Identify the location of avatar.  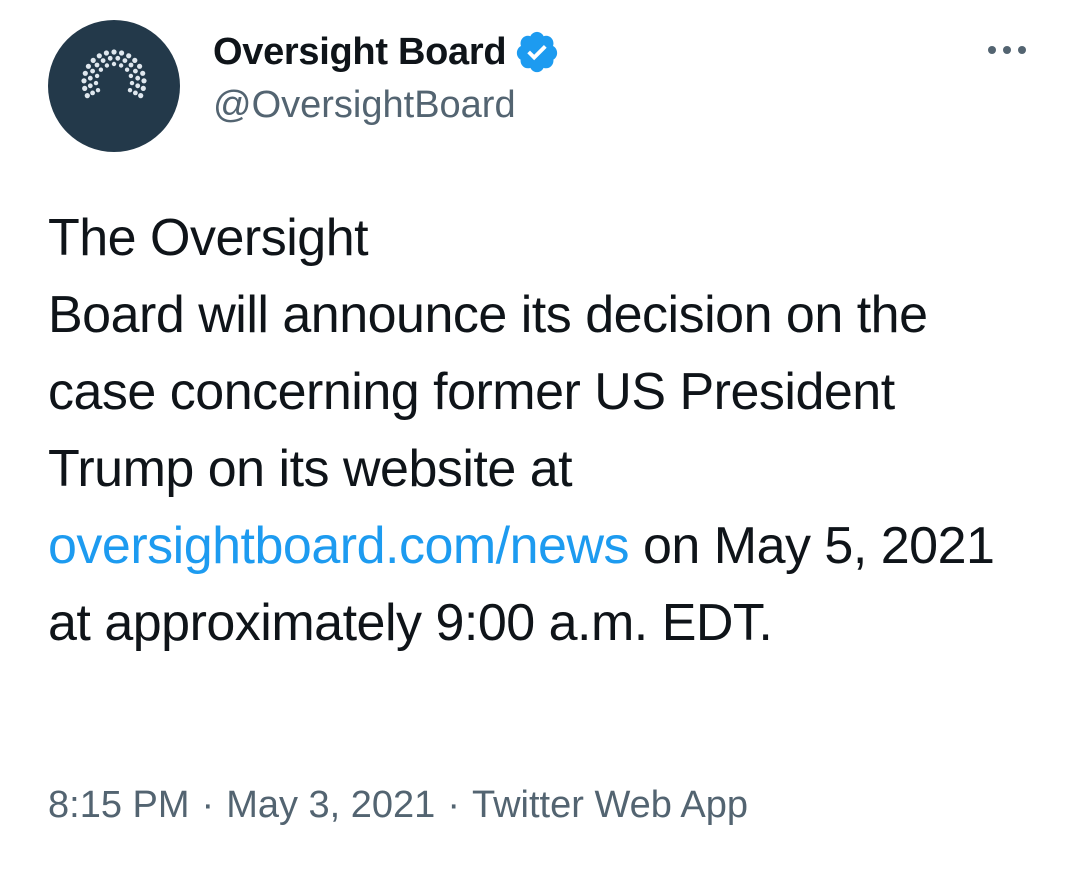
(114, 86).